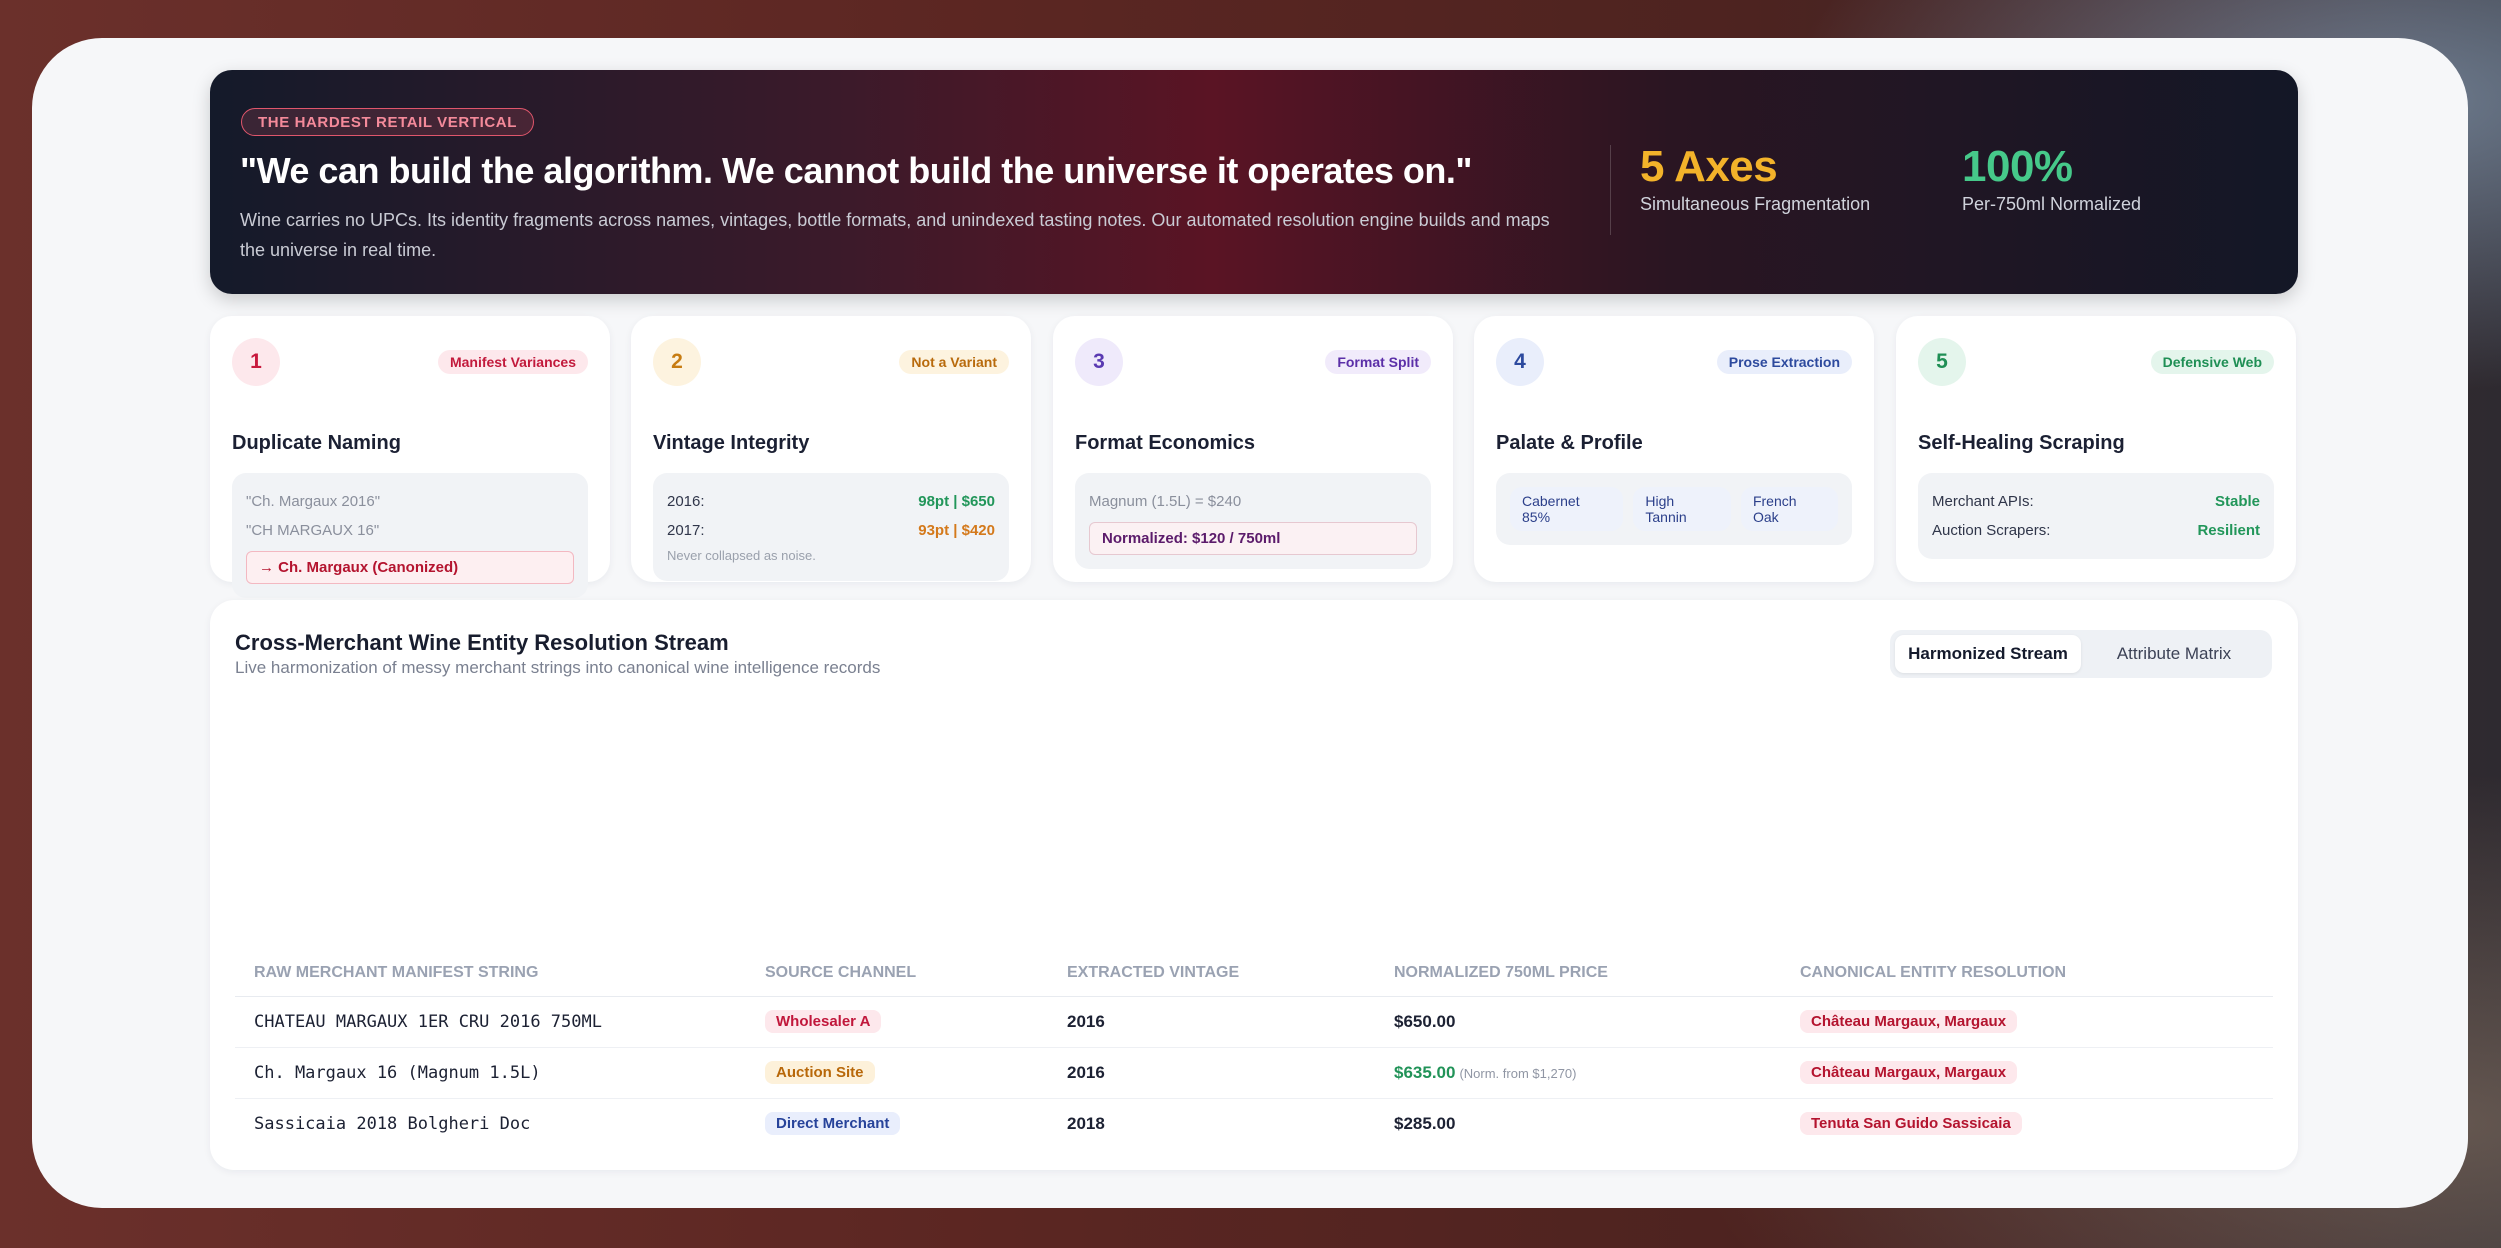 This screenshot has height=1248, width=2501. Describe the element at coordinates (392, 1123) in the screenshot. I see `raw-string: Sassicaia 2018 Bolgheri Doc` at that location.